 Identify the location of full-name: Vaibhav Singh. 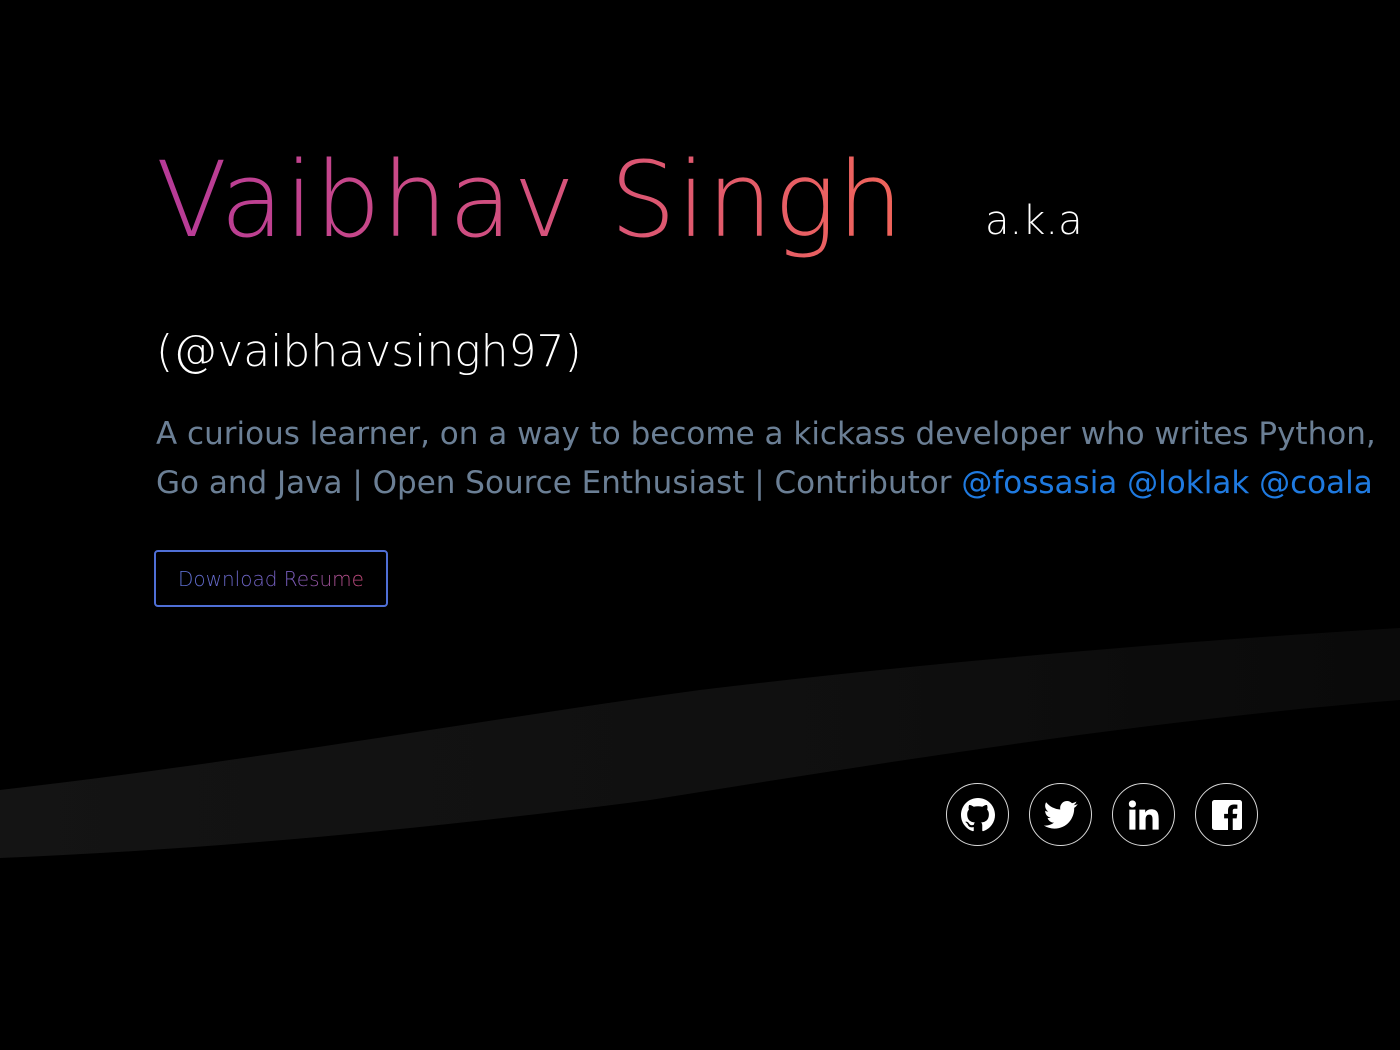
(530, 200).